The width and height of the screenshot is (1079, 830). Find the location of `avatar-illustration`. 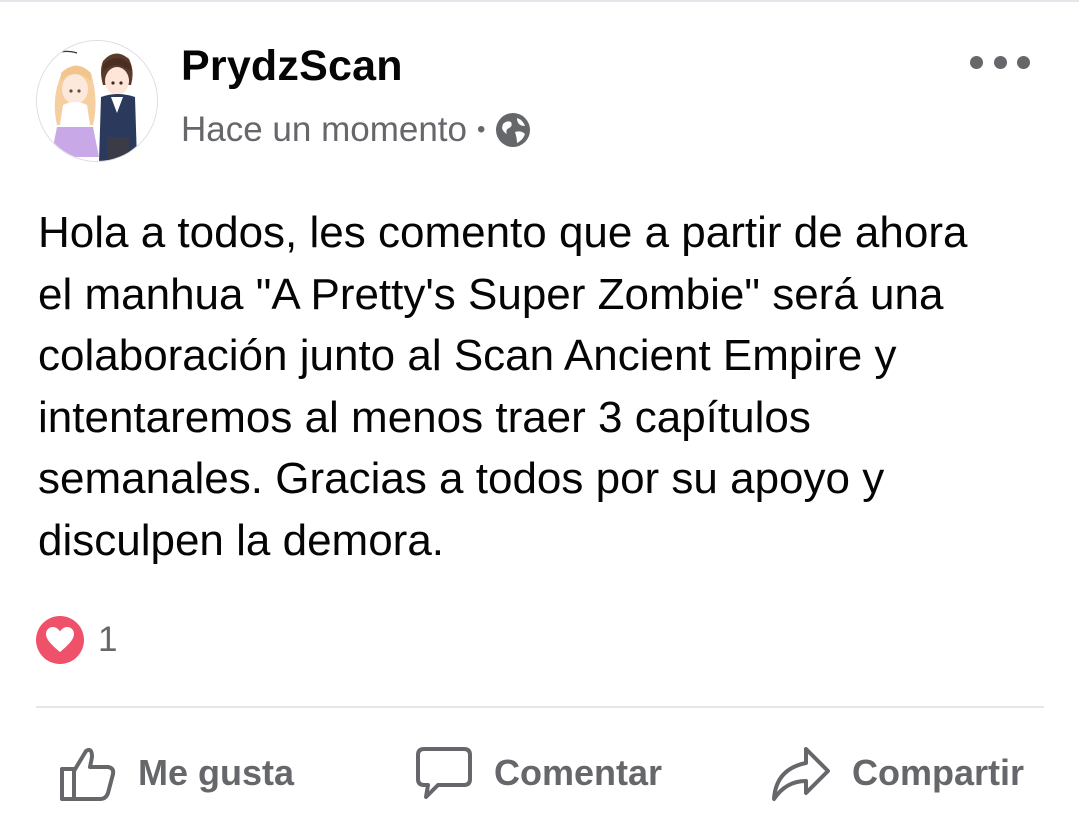

avatar-illustration is located at coordinates (97, 101).